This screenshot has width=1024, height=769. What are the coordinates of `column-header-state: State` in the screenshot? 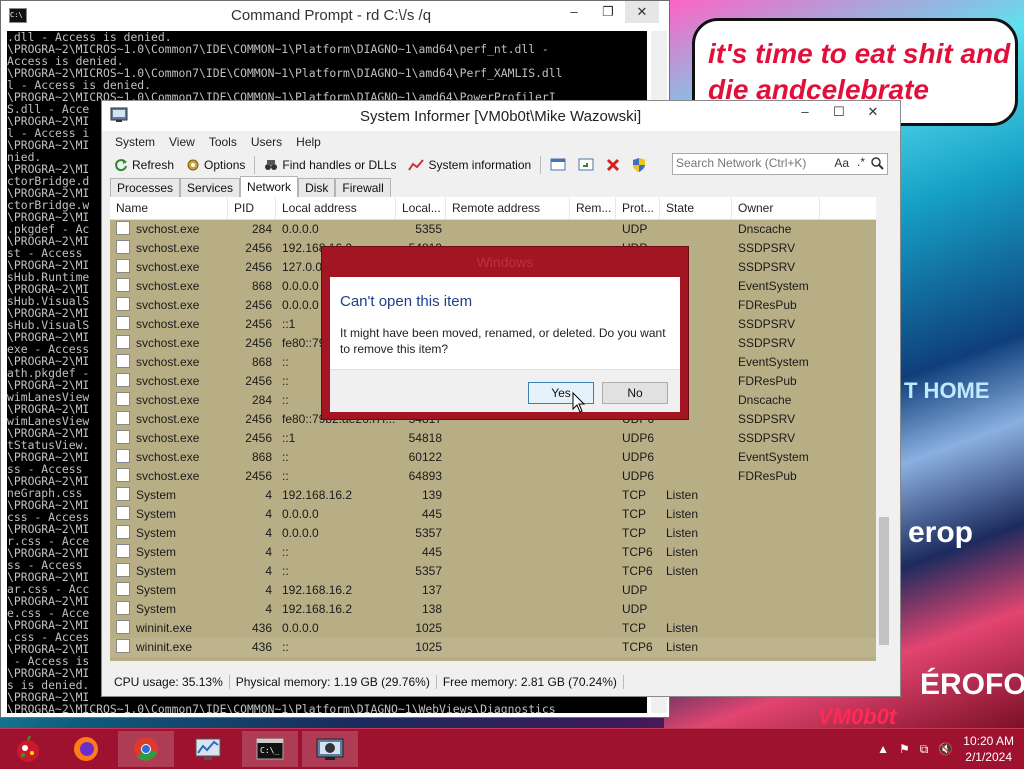 It's located at (696, 208).